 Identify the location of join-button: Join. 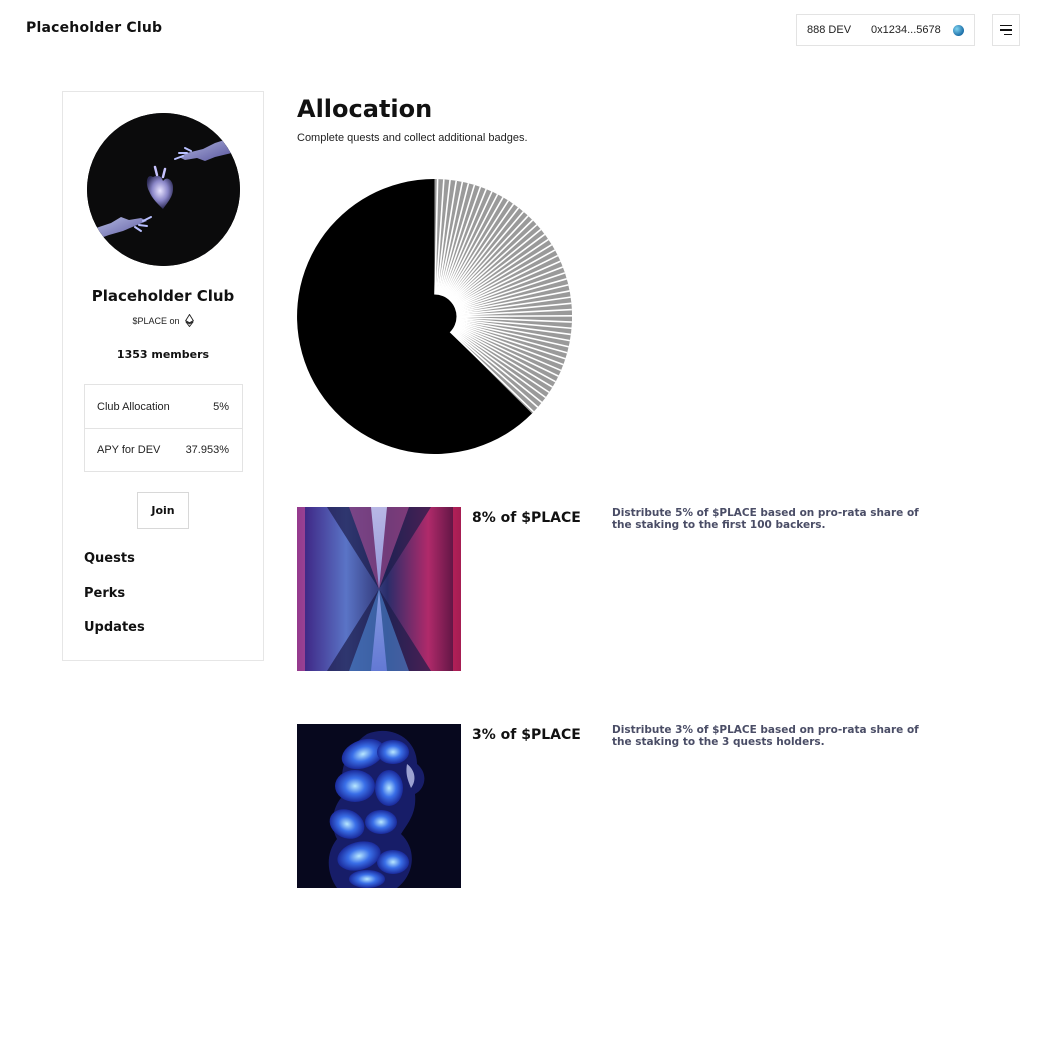
(163, 510).